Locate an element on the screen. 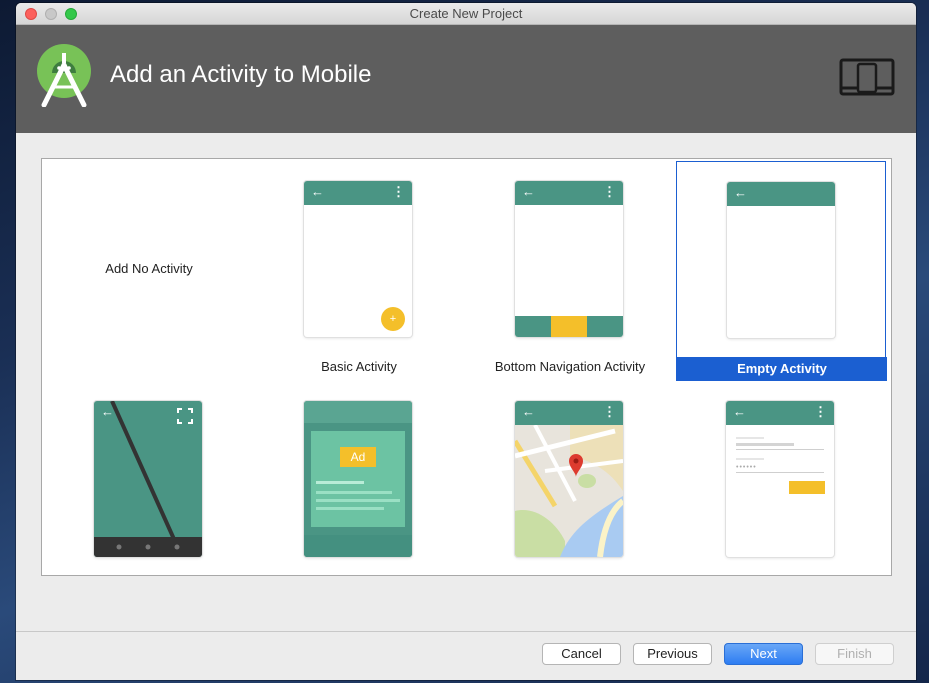 The width and height of the screenshot is (929, 683). tile-empty-activity: ← Empty Activity is located at coordinates (781, 271).